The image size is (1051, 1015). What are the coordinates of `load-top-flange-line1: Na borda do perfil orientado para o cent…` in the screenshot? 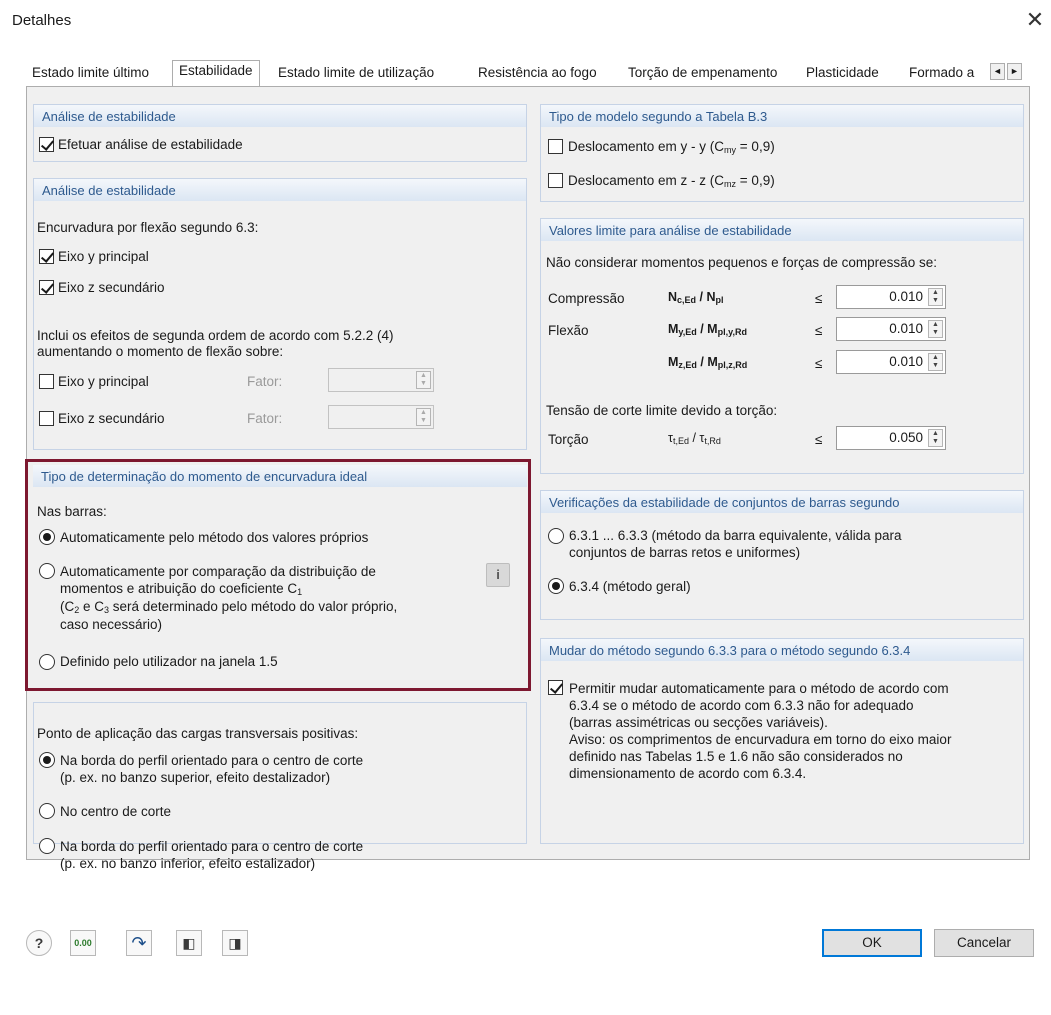 It's located at (212, 760).